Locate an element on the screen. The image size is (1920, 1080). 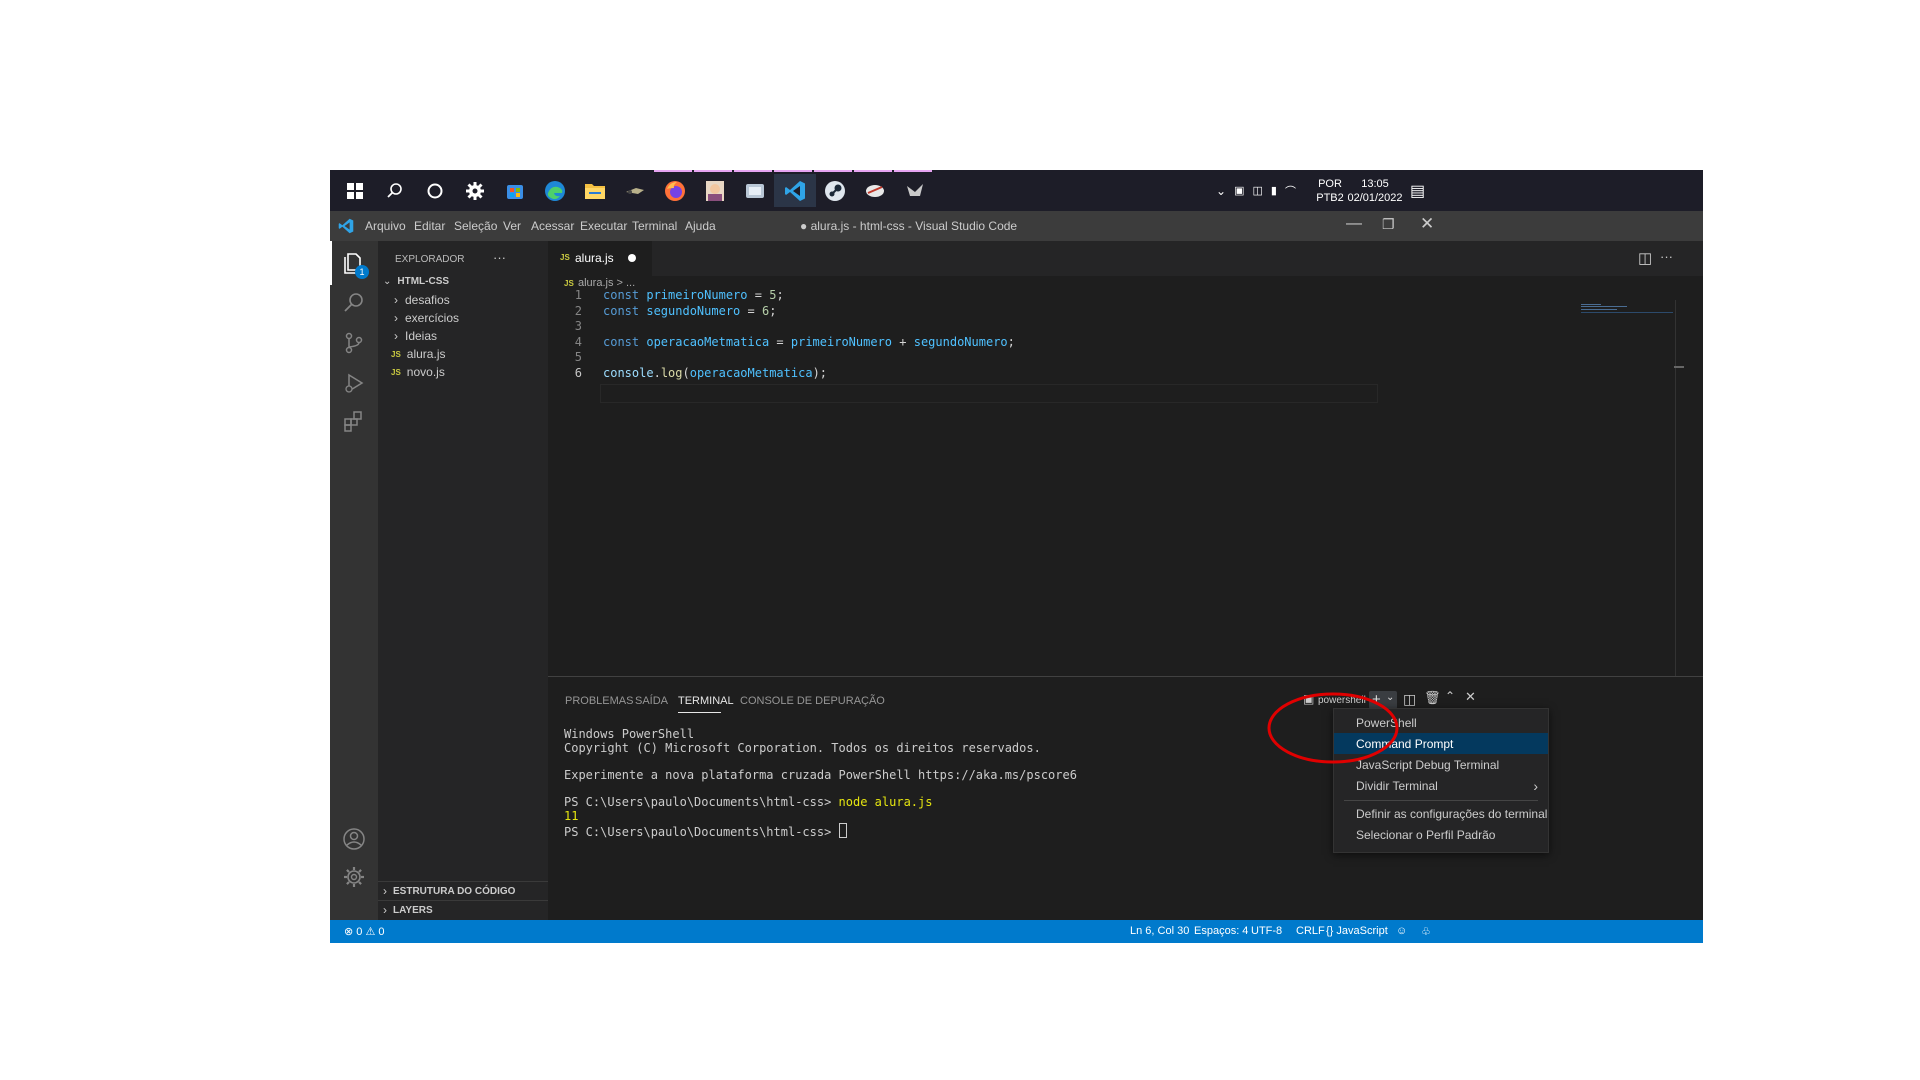
close-panel-icon: ✕ is located at coordinates (1470, 697).